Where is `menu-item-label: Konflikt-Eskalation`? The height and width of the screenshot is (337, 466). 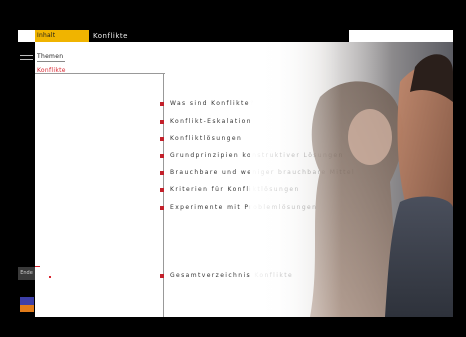 menu-item-label: Konflikt-Eskalation is located at coordinates (211, 121).